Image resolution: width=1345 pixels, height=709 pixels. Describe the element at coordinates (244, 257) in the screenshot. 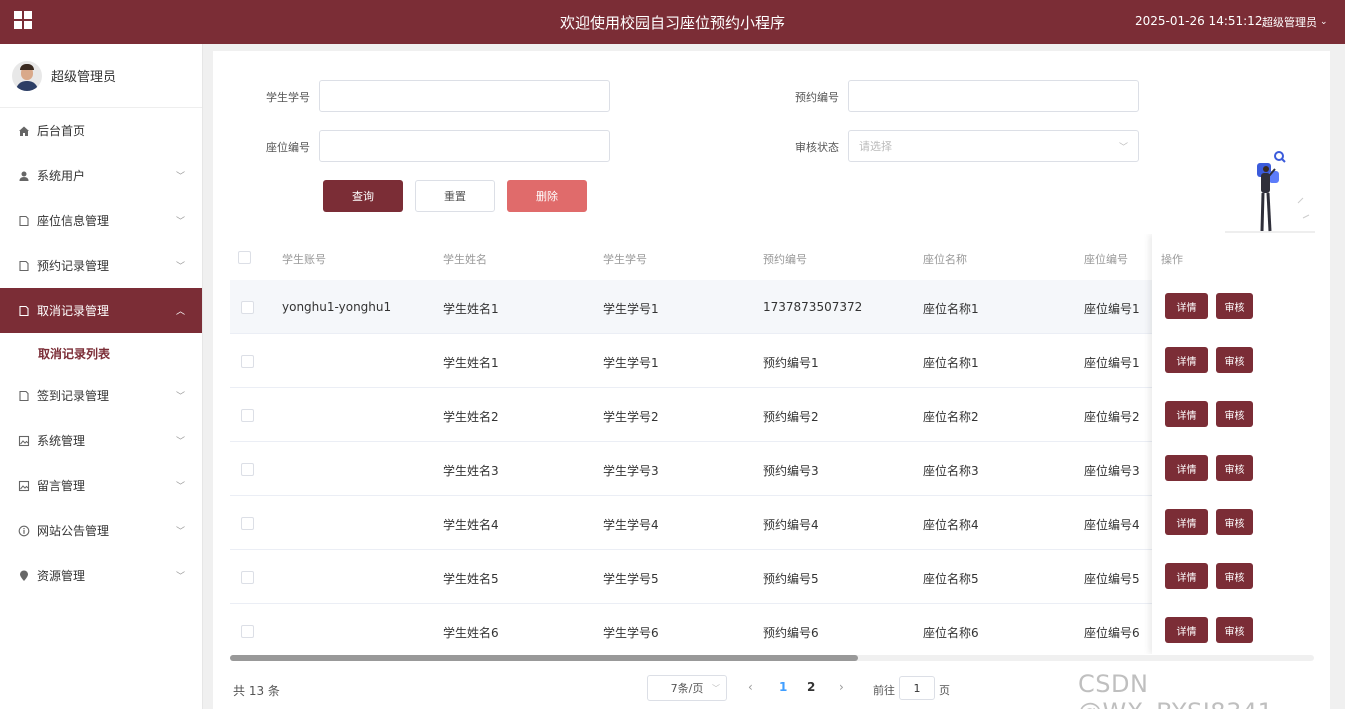

I see `select-all-checkbox` at that location.